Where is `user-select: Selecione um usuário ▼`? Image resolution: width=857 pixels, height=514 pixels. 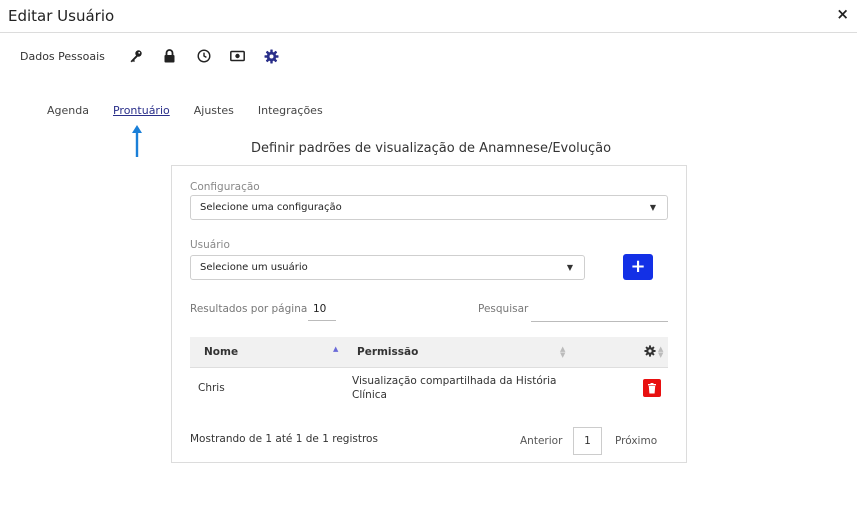
user-select: Selecione um usuário ▼ is located at coordinates (387, 267).